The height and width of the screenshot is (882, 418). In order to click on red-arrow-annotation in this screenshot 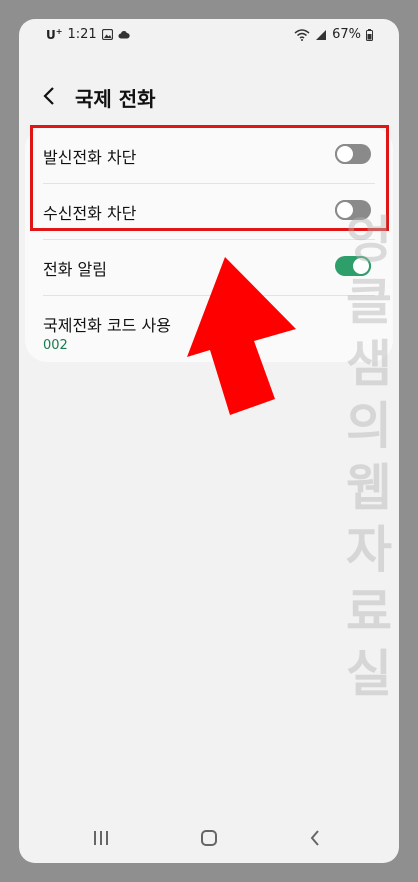, I will do `click(241, 336)`.